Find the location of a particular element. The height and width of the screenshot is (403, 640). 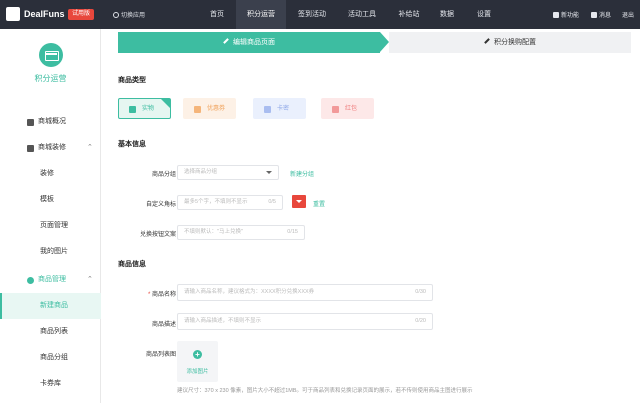

goods-desc-label: 商品描述 is located at coordinates (163, 325).